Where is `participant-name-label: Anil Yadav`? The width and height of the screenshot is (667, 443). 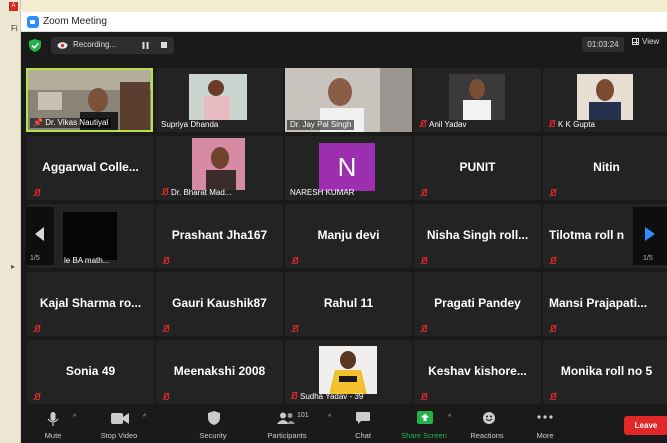
participant-name-label: Anil Yadav is located at coordinates (443, 125).